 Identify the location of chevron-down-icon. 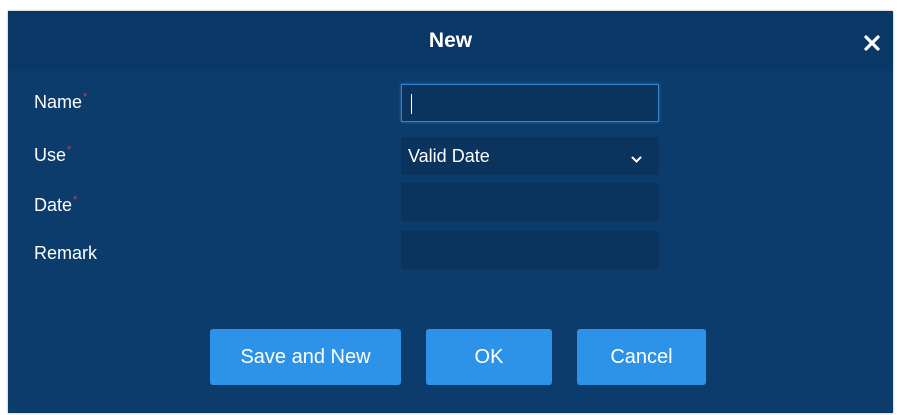
(636, 157).